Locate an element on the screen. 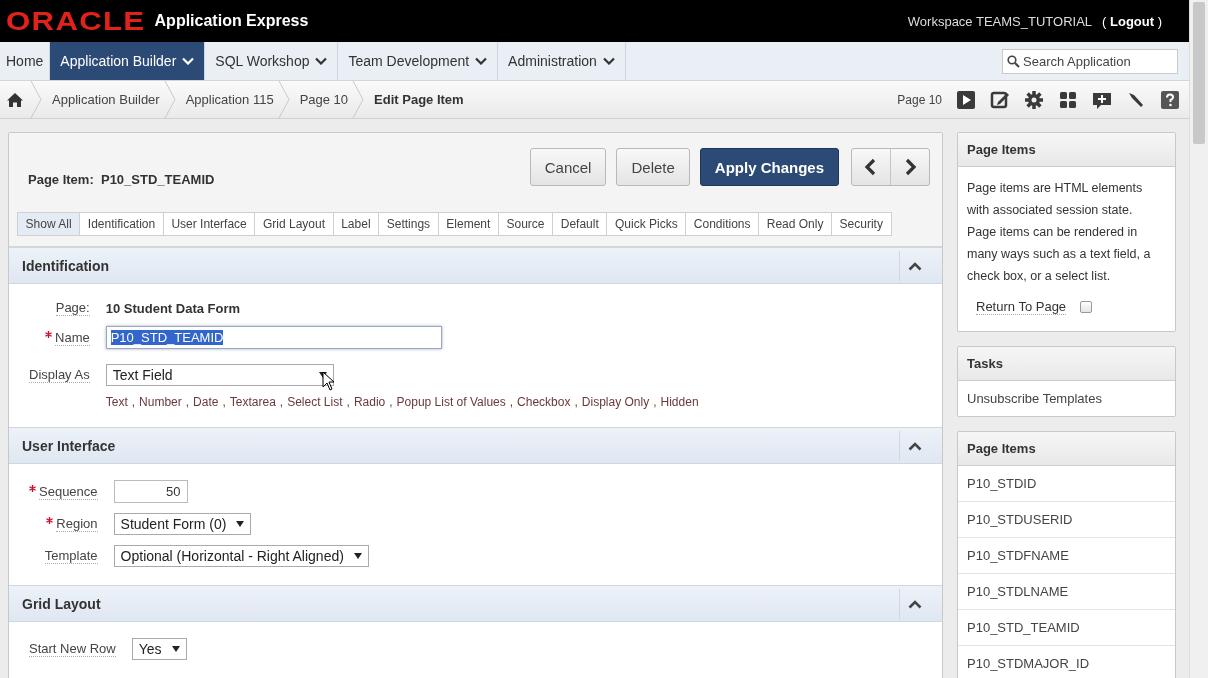 The width and height of the screenshot is (1208, 678). section-title: Identification is located at coordinates (66, 265).